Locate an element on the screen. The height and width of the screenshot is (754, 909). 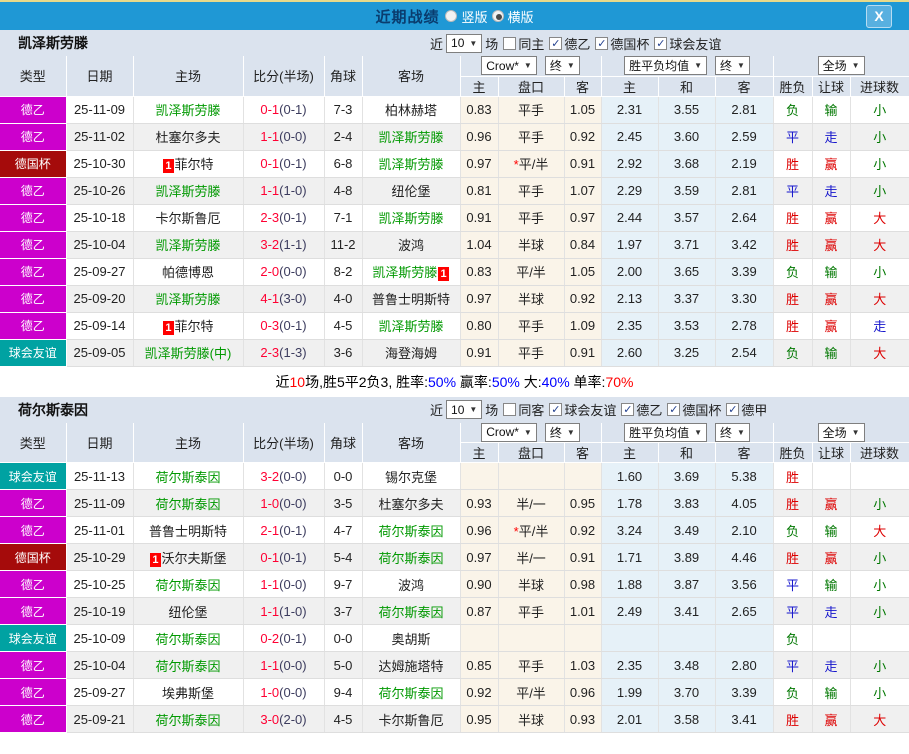
odds-home-cell: 0.92 is located at coordinates (479, 692).